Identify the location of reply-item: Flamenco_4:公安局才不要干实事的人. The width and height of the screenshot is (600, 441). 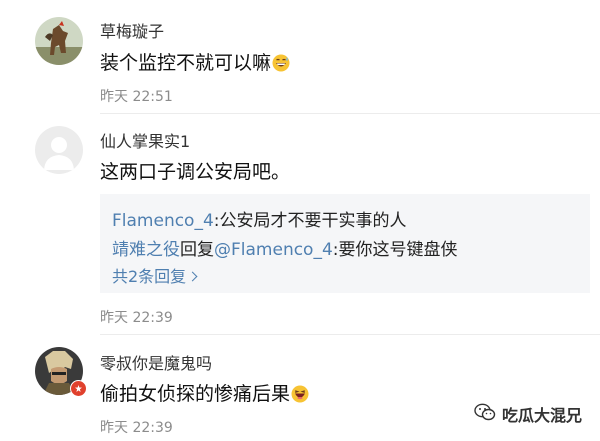
(259, 218).